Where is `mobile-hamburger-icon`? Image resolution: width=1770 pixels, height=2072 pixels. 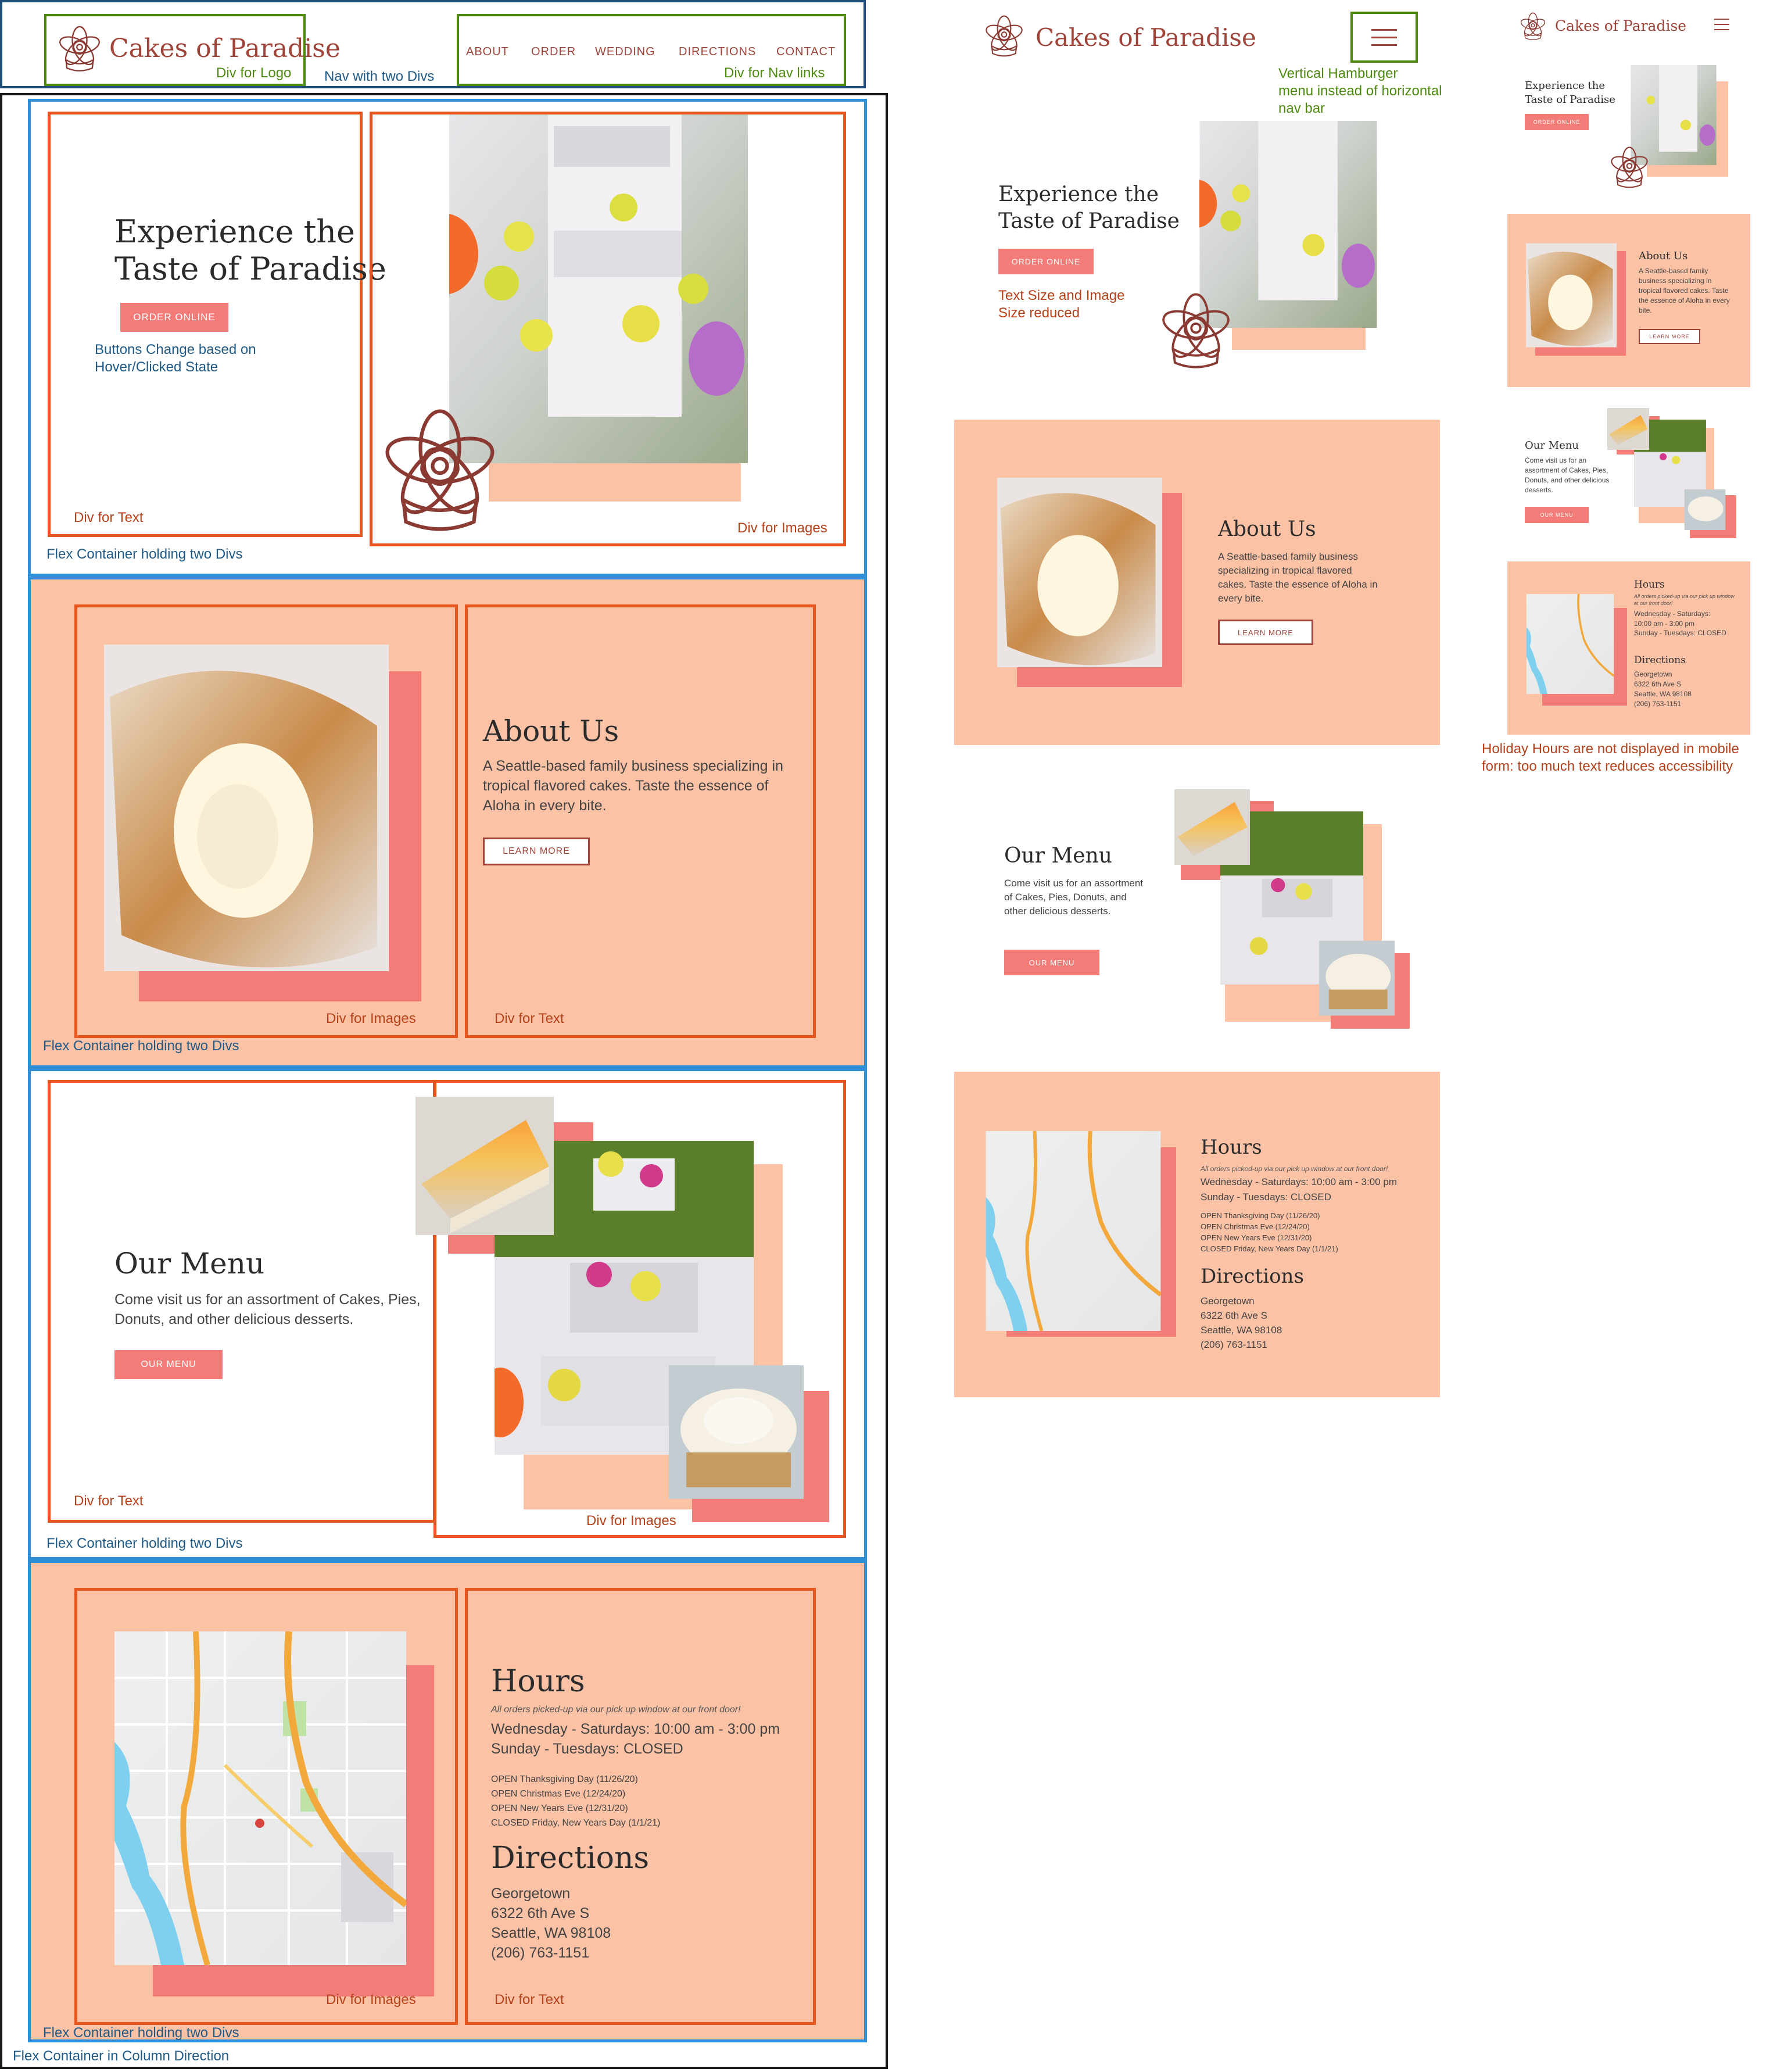 mobile-hamburger-icon is located at coordinates (1721, 25).